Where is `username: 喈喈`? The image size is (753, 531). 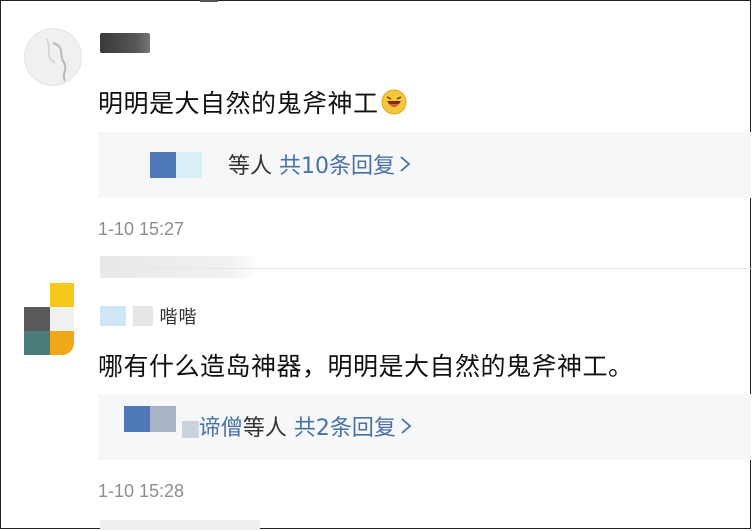
username: 喈喈 is located at coordinates (148, 316).